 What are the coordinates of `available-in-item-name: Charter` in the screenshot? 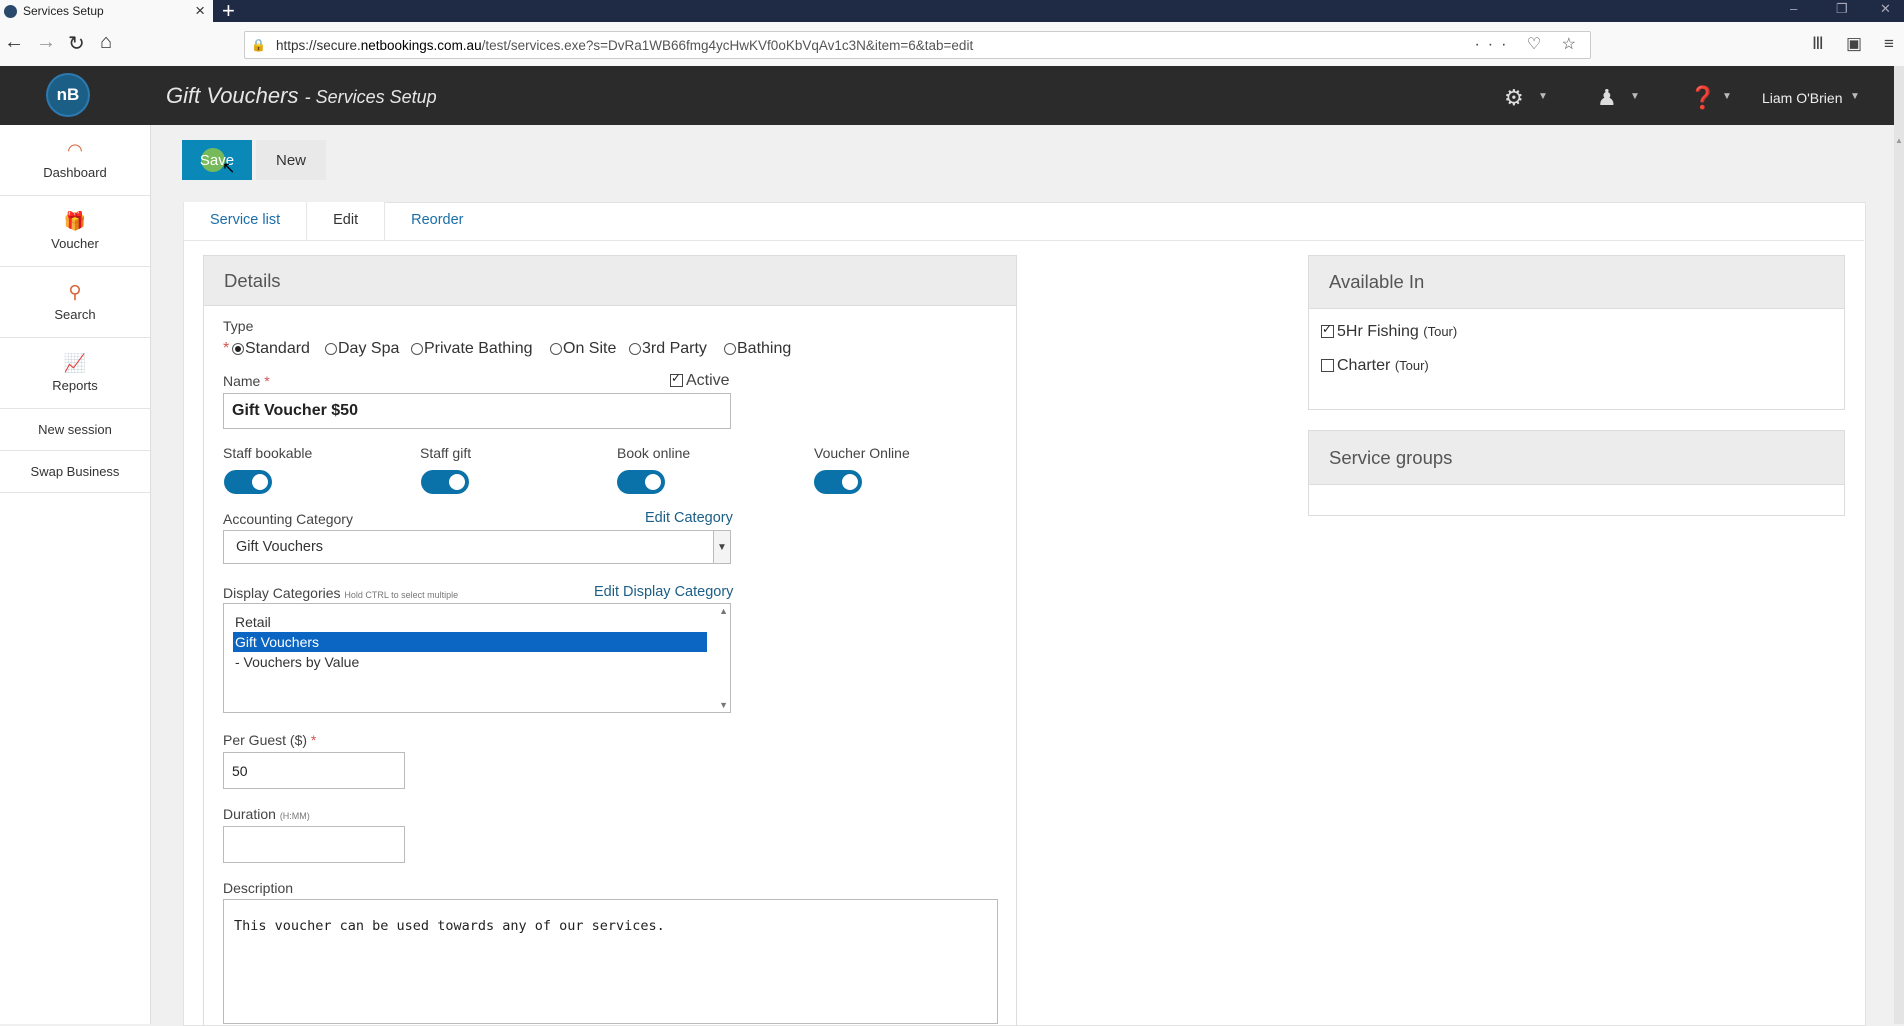 It's located at (1364, 365).